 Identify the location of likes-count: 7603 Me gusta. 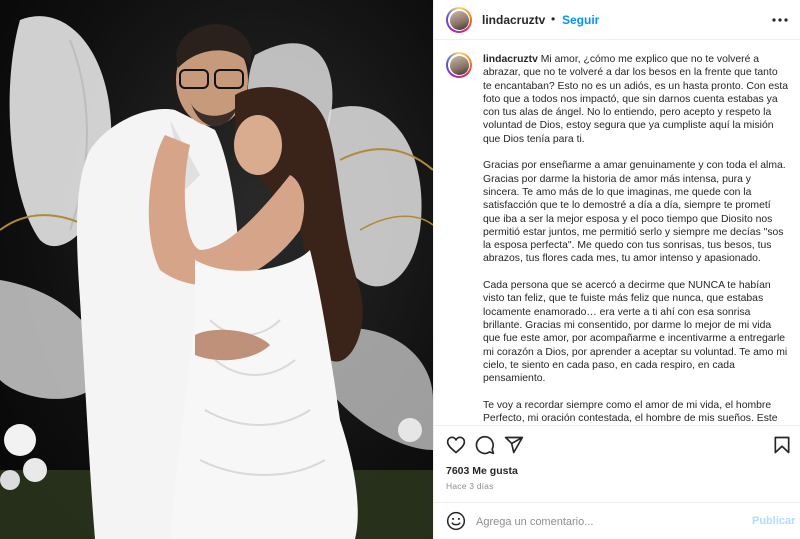
(482, 471).